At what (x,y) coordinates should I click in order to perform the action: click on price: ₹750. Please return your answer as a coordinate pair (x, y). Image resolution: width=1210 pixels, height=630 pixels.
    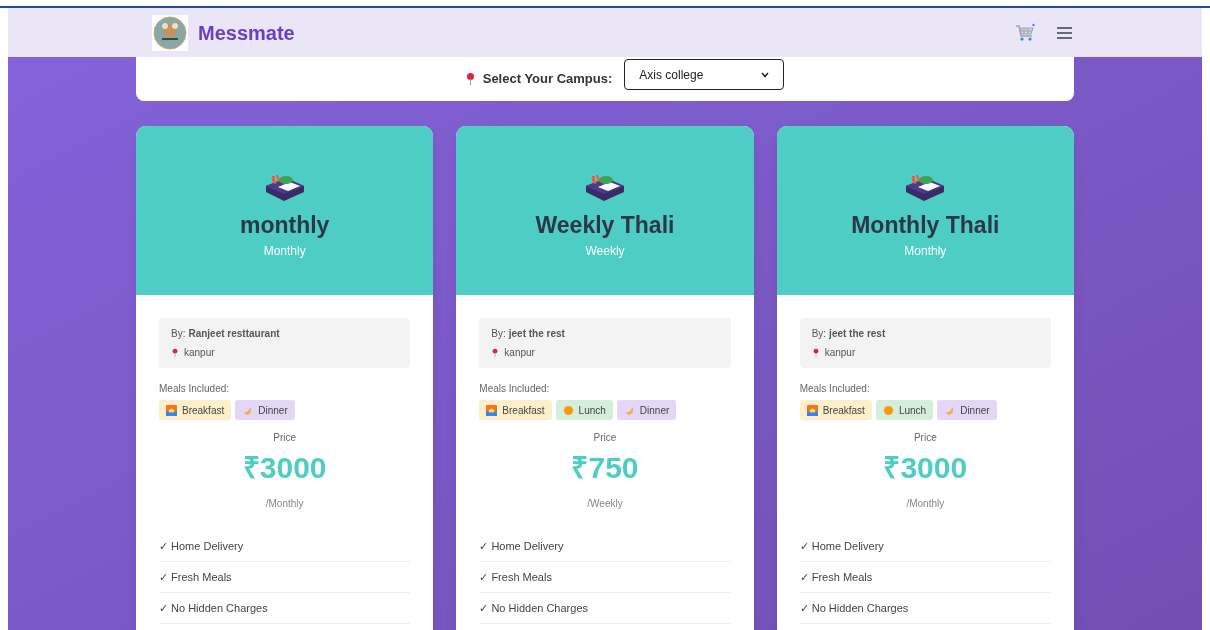
    Looking at the image, I should click on (605, 468).